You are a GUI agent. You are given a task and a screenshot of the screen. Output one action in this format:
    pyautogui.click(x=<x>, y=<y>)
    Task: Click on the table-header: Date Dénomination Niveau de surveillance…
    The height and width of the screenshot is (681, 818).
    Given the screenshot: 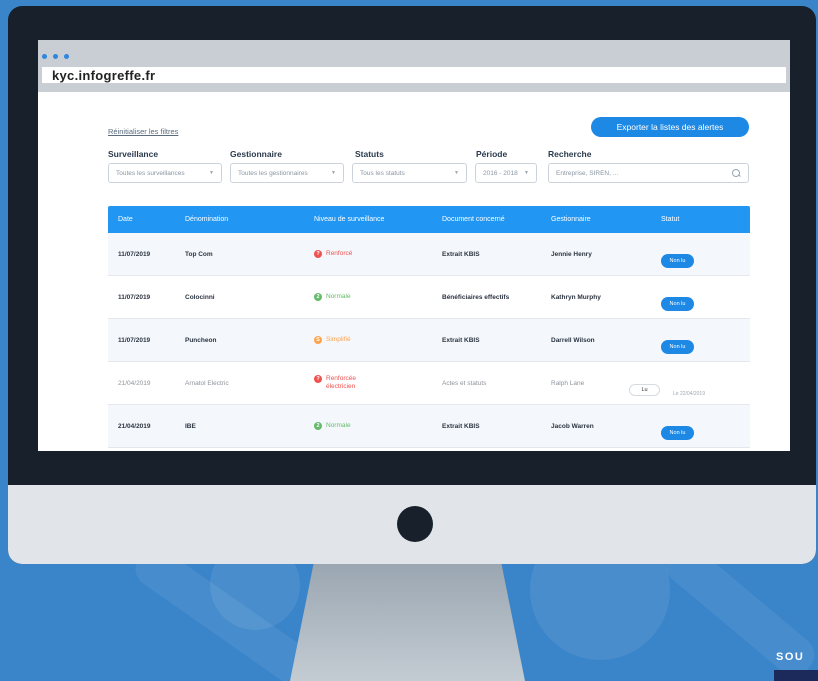 What is the action you would take?
    pyautogui.click(x=429, y=219)
    